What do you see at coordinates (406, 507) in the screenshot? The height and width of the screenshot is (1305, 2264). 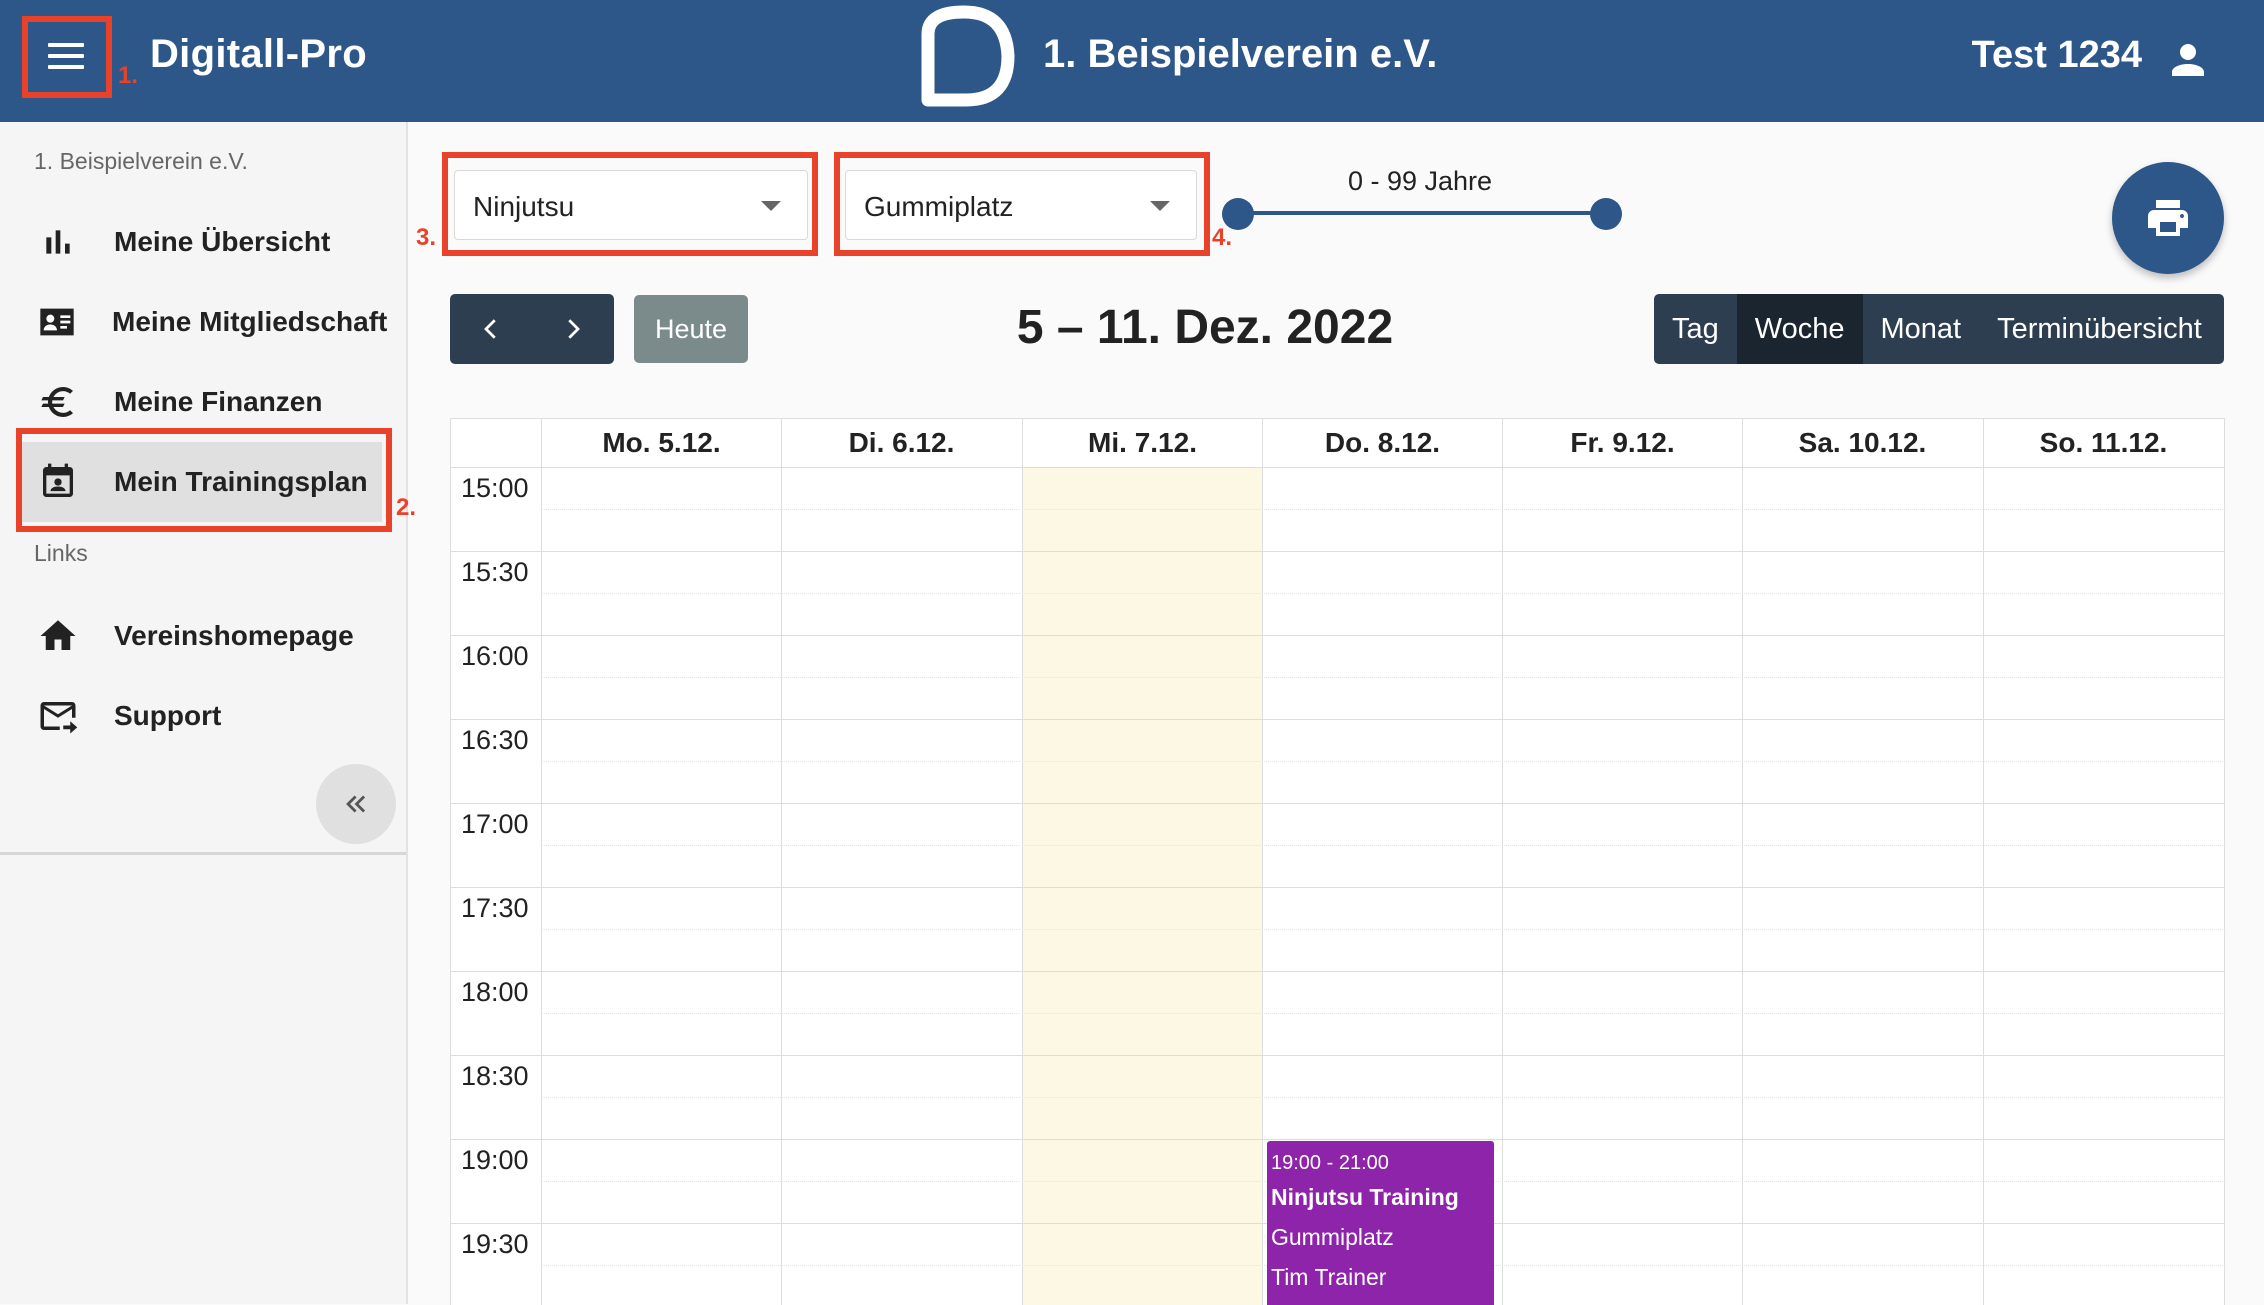 I see `annotation-label-2: 2.` at bounding box center [406, 507].